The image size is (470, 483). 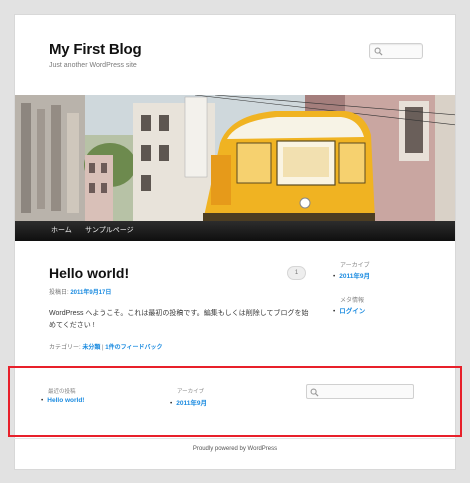 What do you see at coordinates (90, 293) in the screenshot?
I see `post-date-link: 2011年9月17日` at bounding box center [90, 293].